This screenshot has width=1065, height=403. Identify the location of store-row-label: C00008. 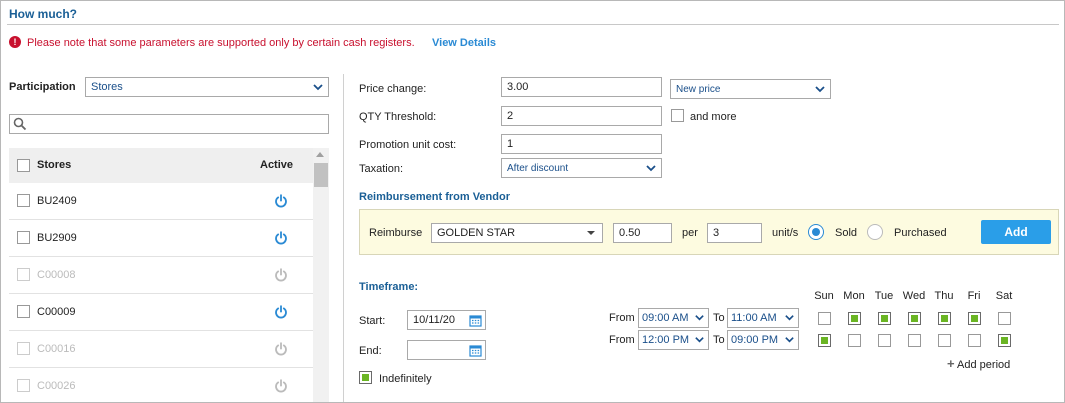
(56, 275).